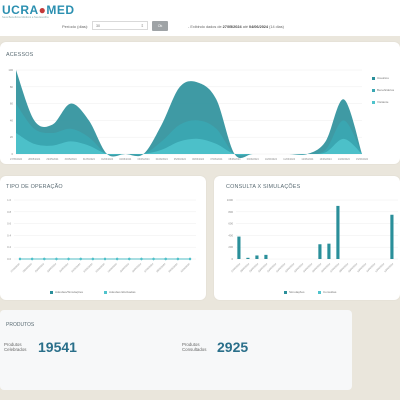 Image resolution: width=400 pixels, height=400 pixels. What do you see at coordinates (25, 17) in the screenshot?
I see `logo-subtitle: Seus Benefícios Médicos a Sua Escolha` at bounding box center [25, 17].